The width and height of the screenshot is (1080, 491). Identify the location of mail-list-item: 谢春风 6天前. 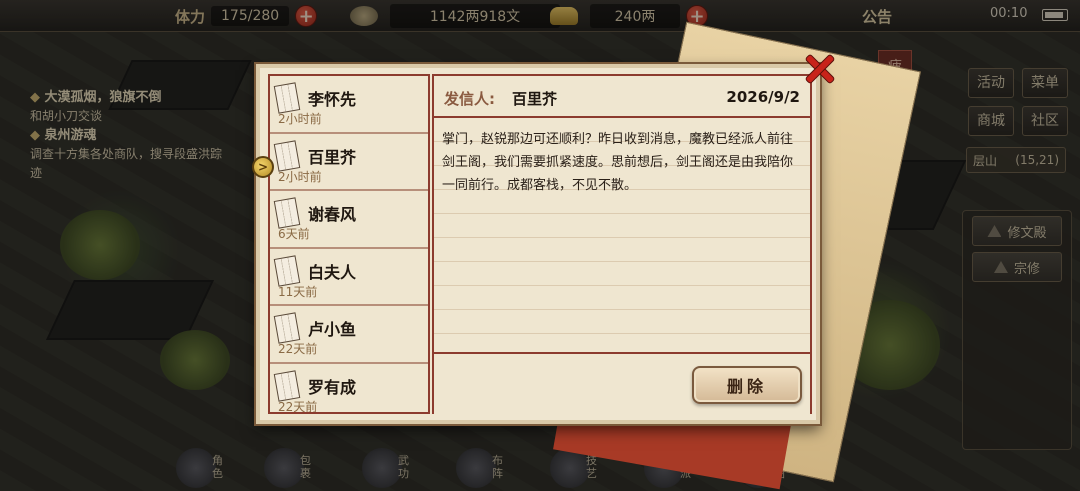
(349, 220).